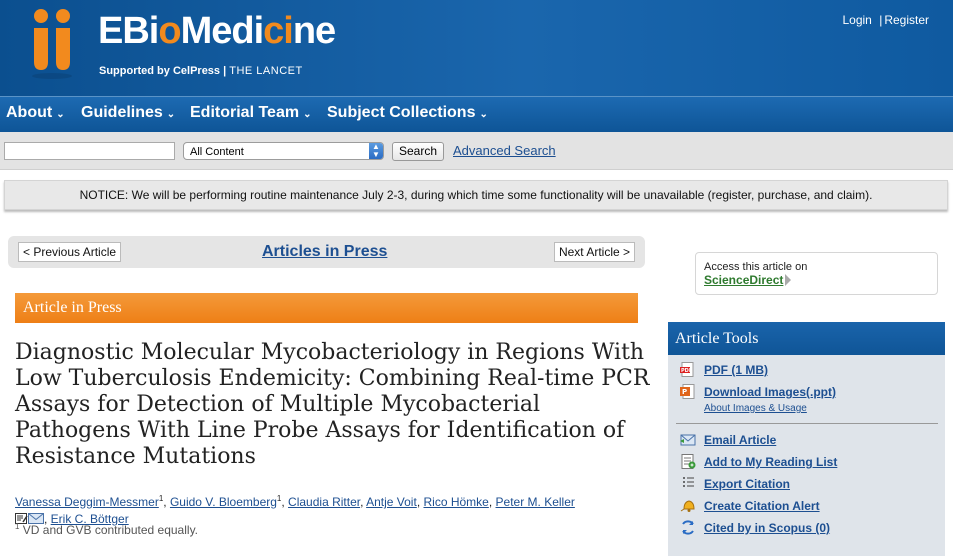  Describe the element at coordinates (29, 112) in the screenshot. I see `nav-label: About` at that location.